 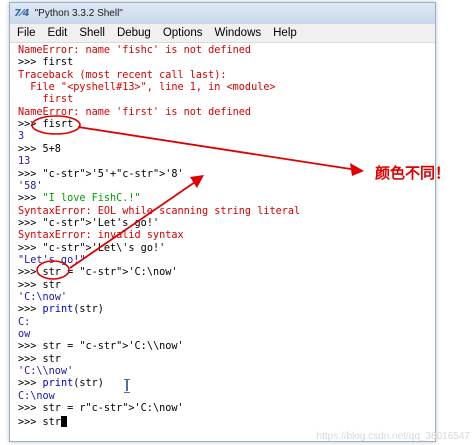 I want to click on circle-fisrt, so click(x=56, y=125).